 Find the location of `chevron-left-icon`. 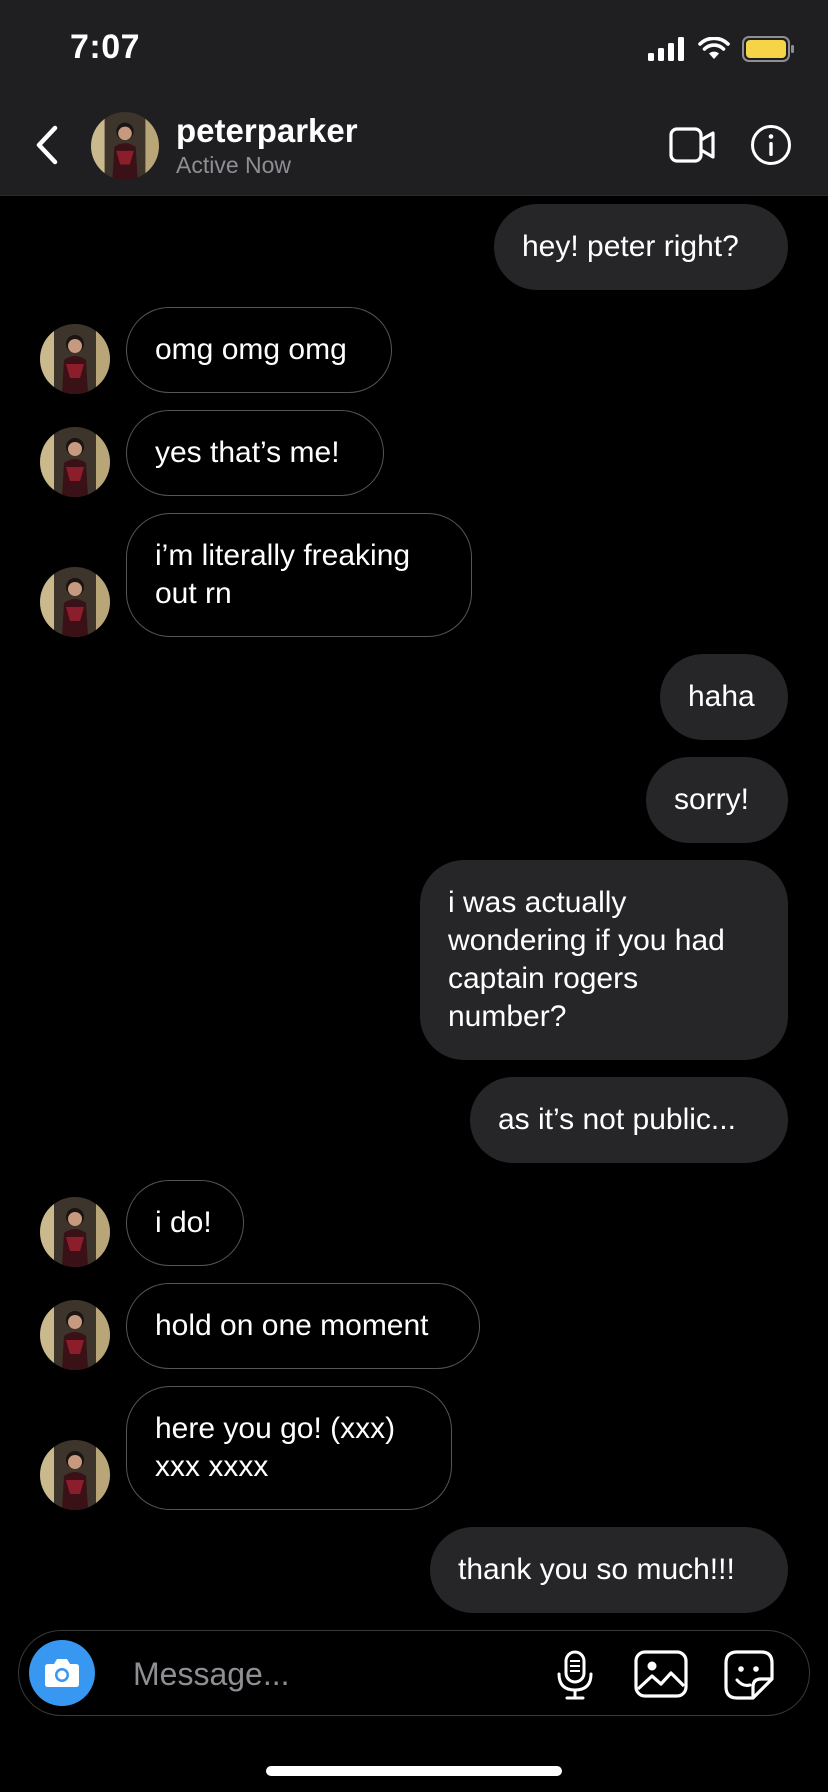

chevron-left-icon is located at coordinates (48, 145).